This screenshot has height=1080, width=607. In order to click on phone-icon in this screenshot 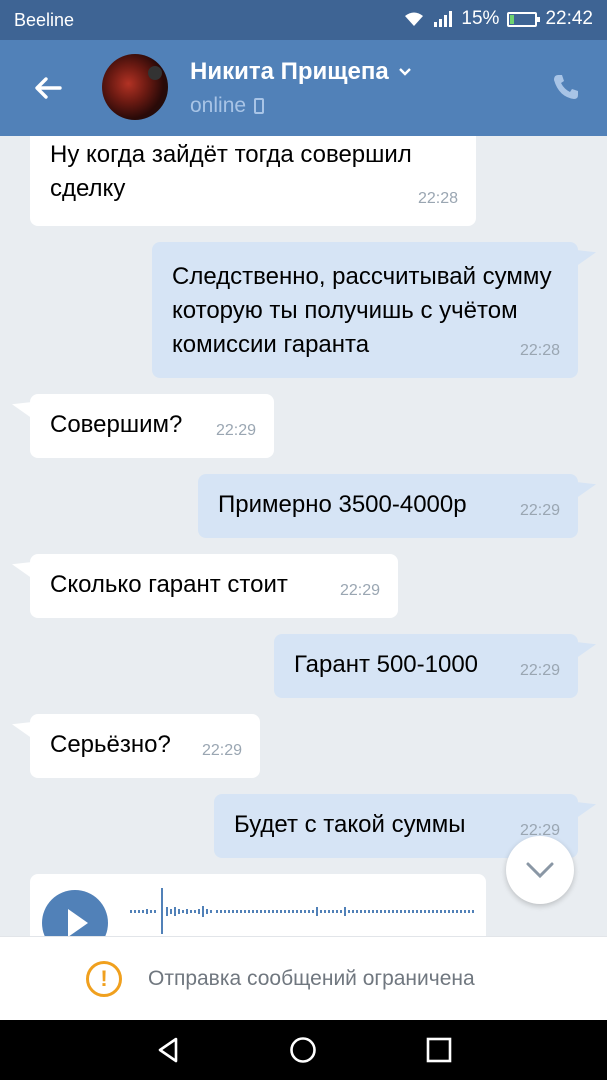, I will do `click(566, 87)`.